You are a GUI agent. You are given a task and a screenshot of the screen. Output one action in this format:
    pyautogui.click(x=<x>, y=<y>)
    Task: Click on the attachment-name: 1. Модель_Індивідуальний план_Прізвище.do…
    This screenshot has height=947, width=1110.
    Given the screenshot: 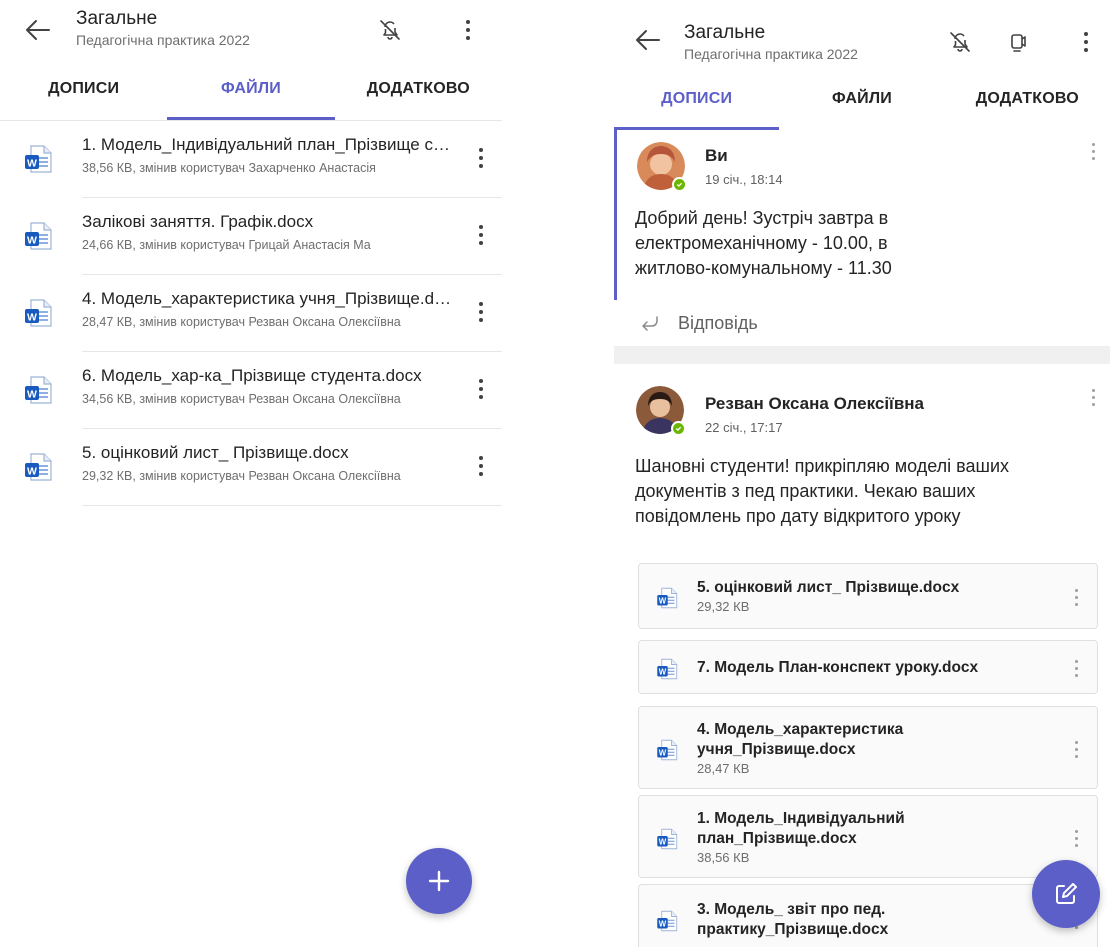 What is the action you would take?
    pyautogui.click(x=867, y=829)
    